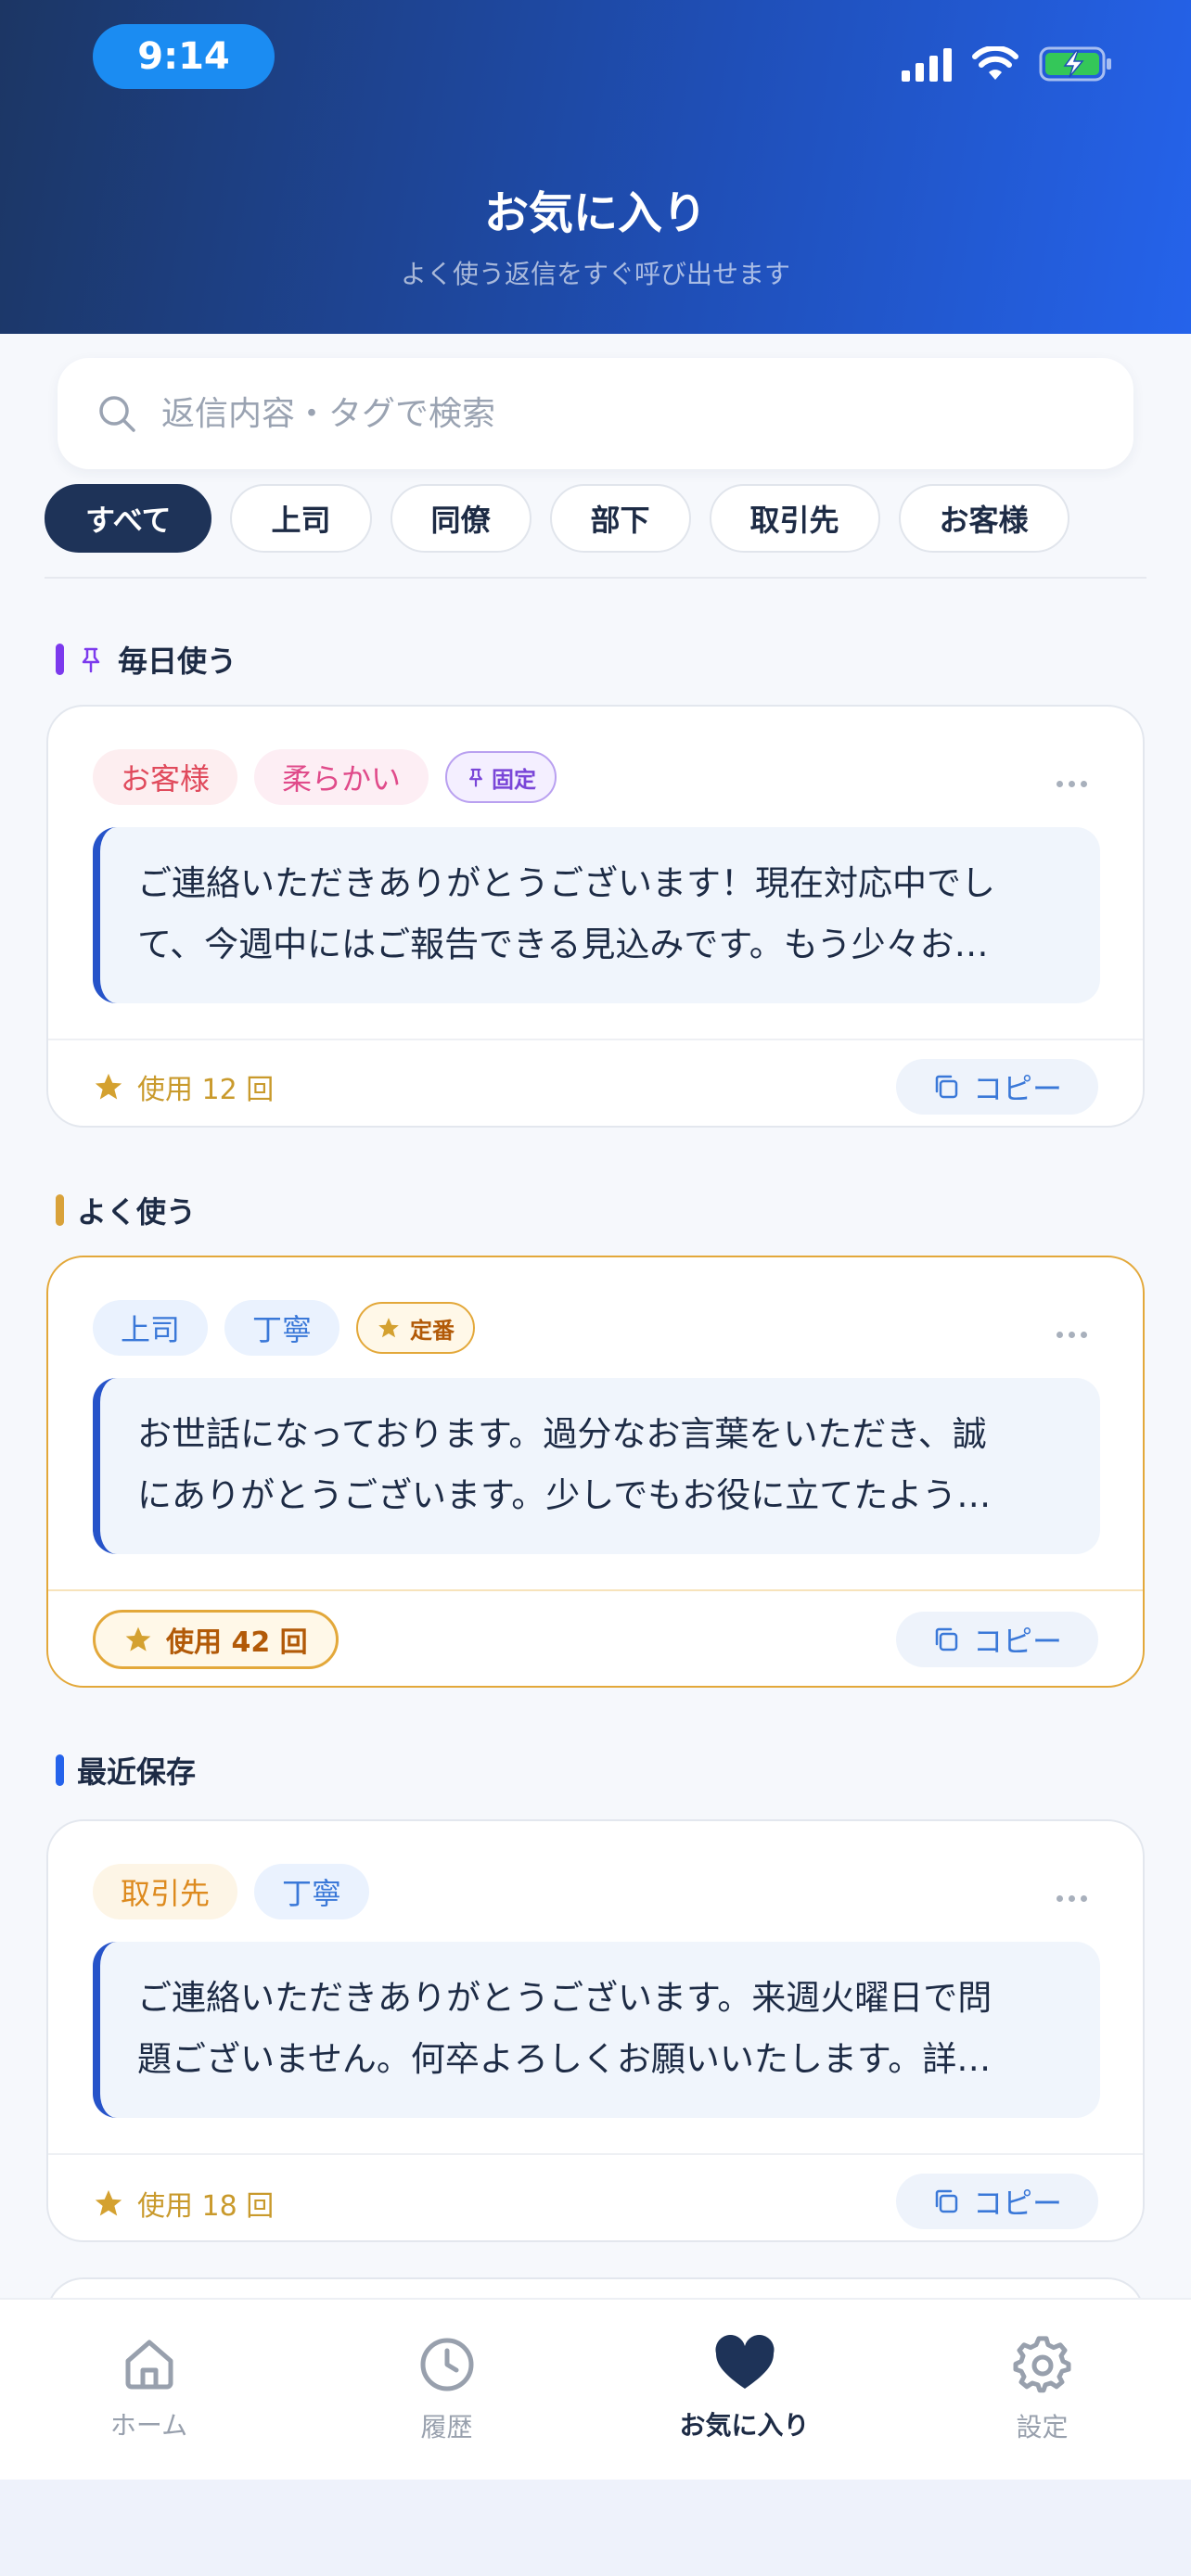  I want to click on section-header-daily: 毎日使う, so click(146, 659).